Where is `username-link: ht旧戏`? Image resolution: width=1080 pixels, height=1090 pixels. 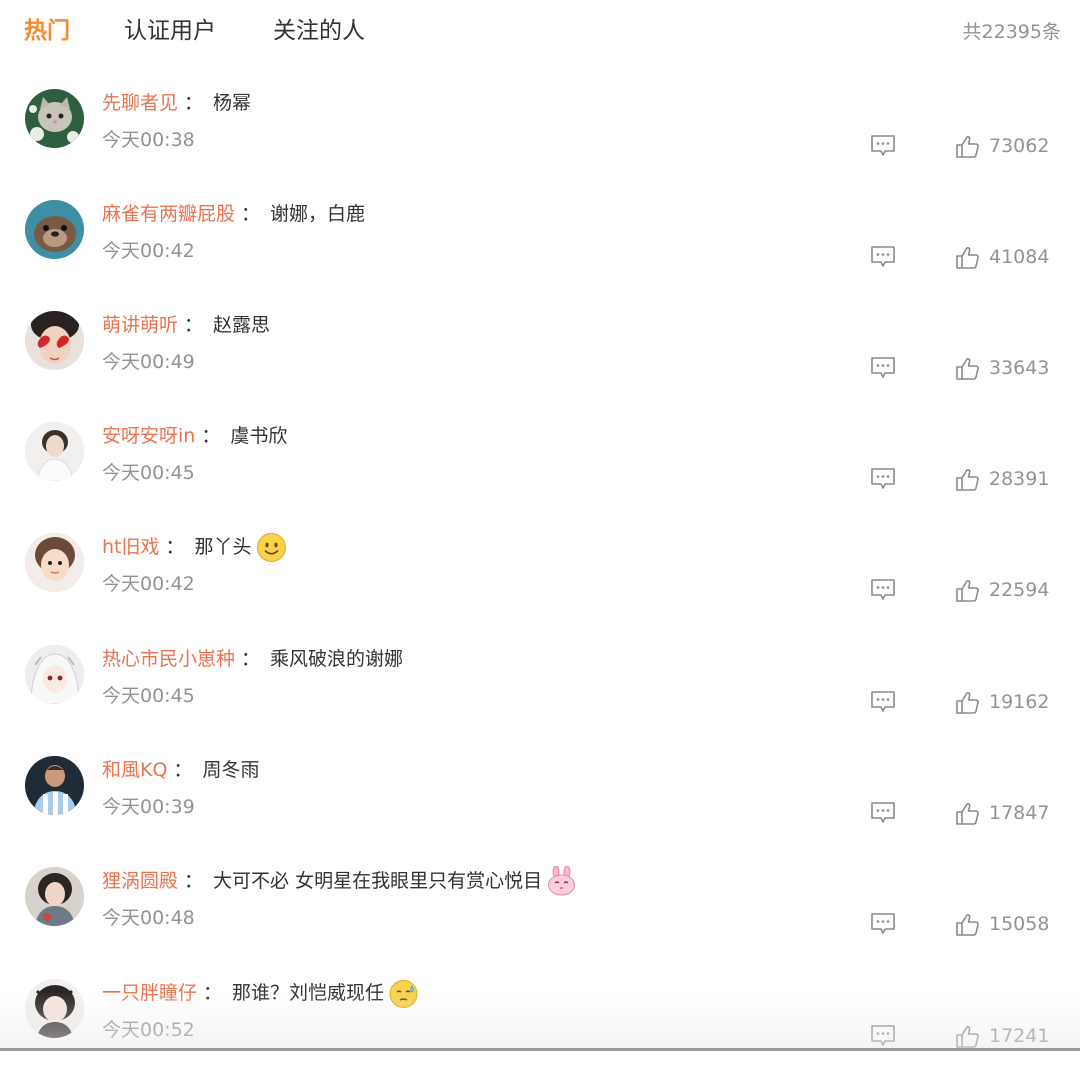
username-link: ht旧戏 is located at coordinates (131, 547).